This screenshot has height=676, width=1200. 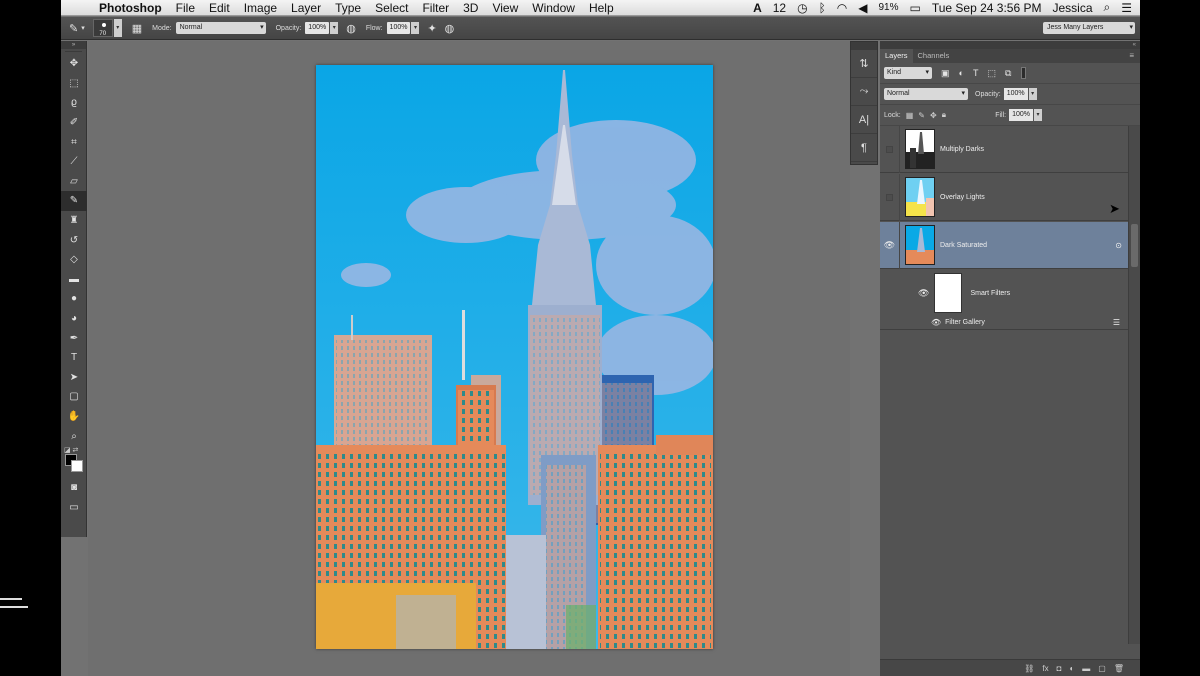 What do you see at coordinates (220, 28) in the screenshot?
I see `mode-select: Normal` at bounding box center [220, 28].